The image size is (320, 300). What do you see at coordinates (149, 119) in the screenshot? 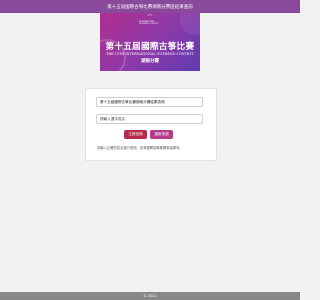
I see `name-input: 請輸入選手姓名` at bounding box center [149, 119].